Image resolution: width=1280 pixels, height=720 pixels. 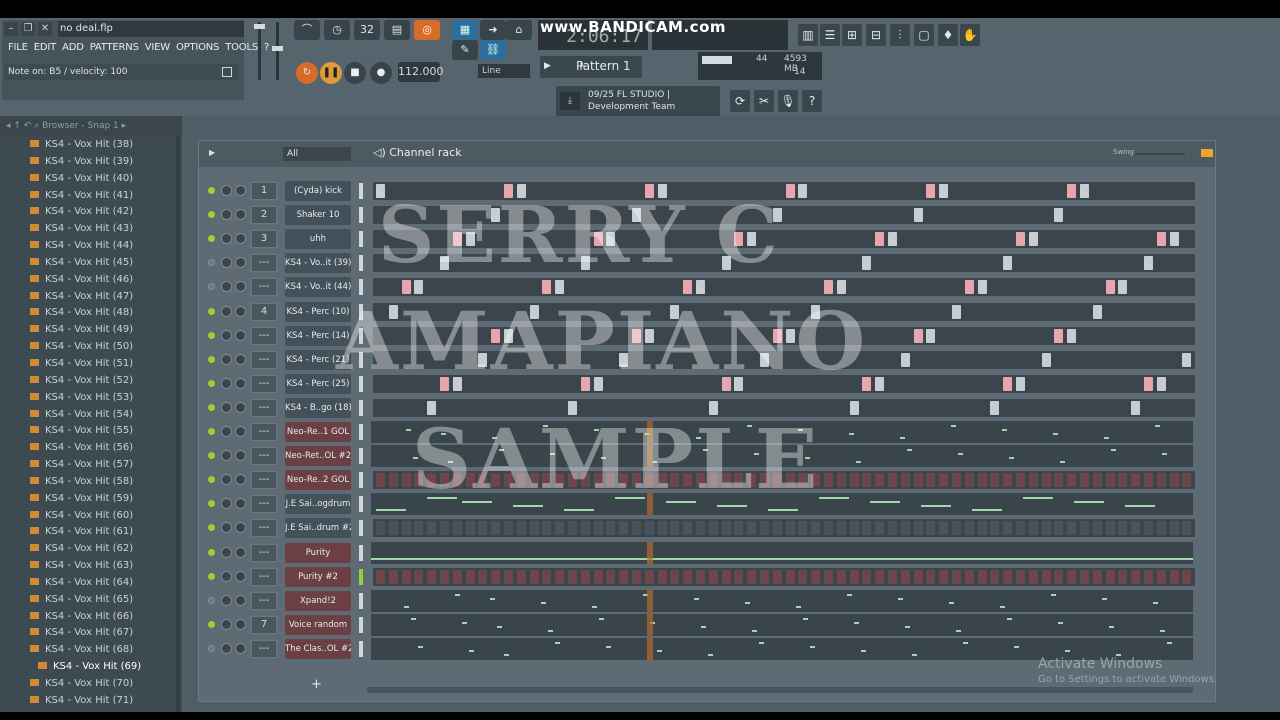 What do you see at coordinates (18, 47) in the screenshot?
I see `menu-file: FILE` at bounding box center [18, 47].